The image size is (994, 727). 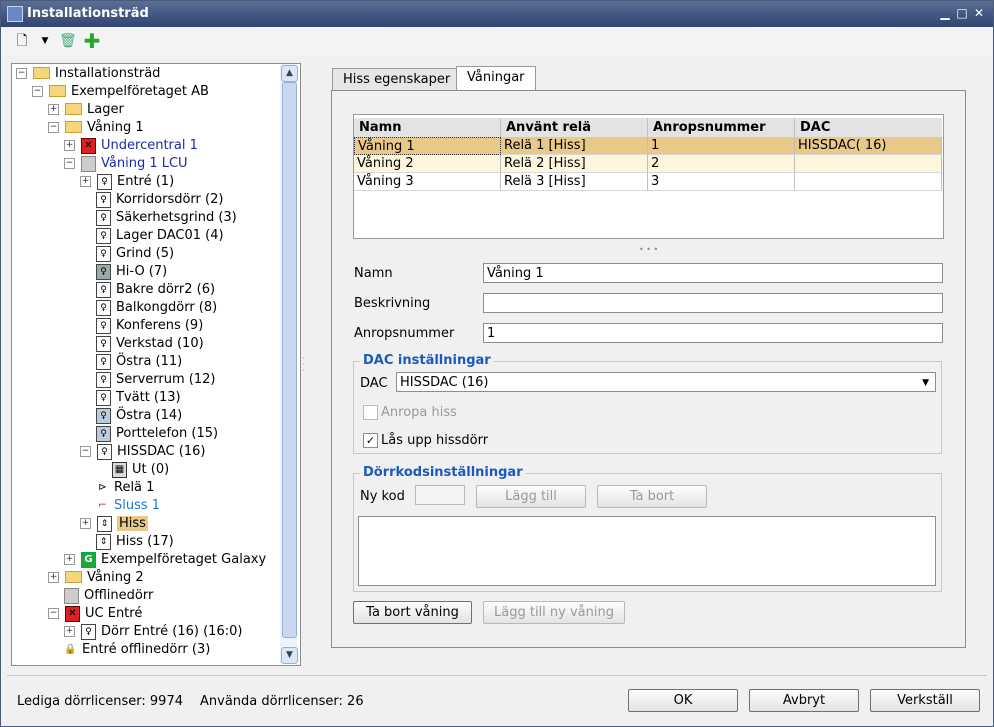 I want to click on tree-item-root: − Installationsträd, so click(x=88, y=74).